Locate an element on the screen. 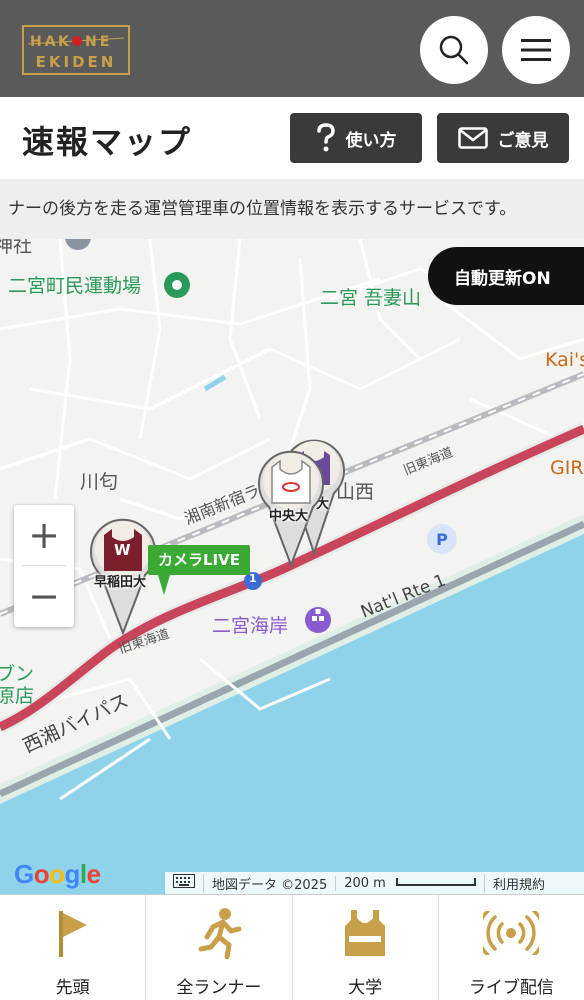 Image resolution: width=584 pixels, height=1000 pixels. route-1-badge: 1 is located at coordinates (253, 578).